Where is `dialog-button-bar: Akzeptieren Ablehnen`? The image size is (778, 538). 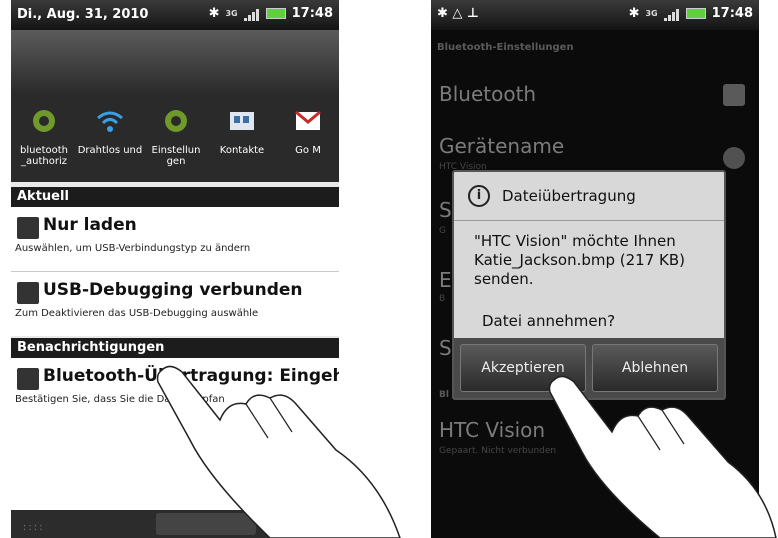 dialog-button-bar: Akzeptieren Ablehnen is located at coordinates (589, 368).